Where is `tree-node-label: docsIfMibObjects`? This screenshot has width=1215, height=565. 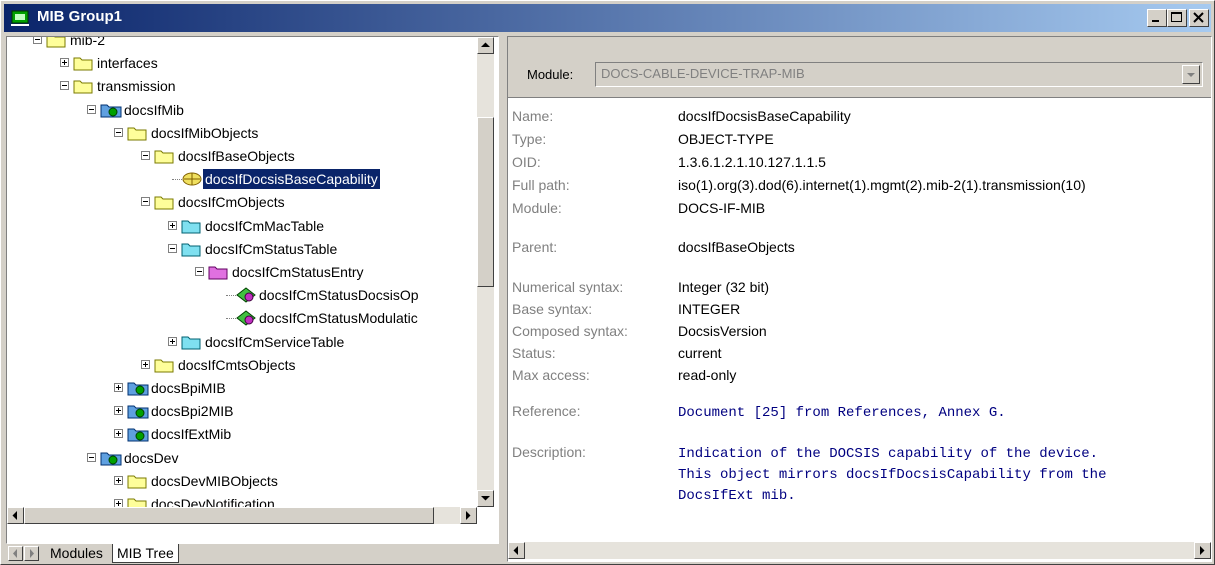
tree-node-label: docsIfMibObjects is located at coordinates (204, 133).